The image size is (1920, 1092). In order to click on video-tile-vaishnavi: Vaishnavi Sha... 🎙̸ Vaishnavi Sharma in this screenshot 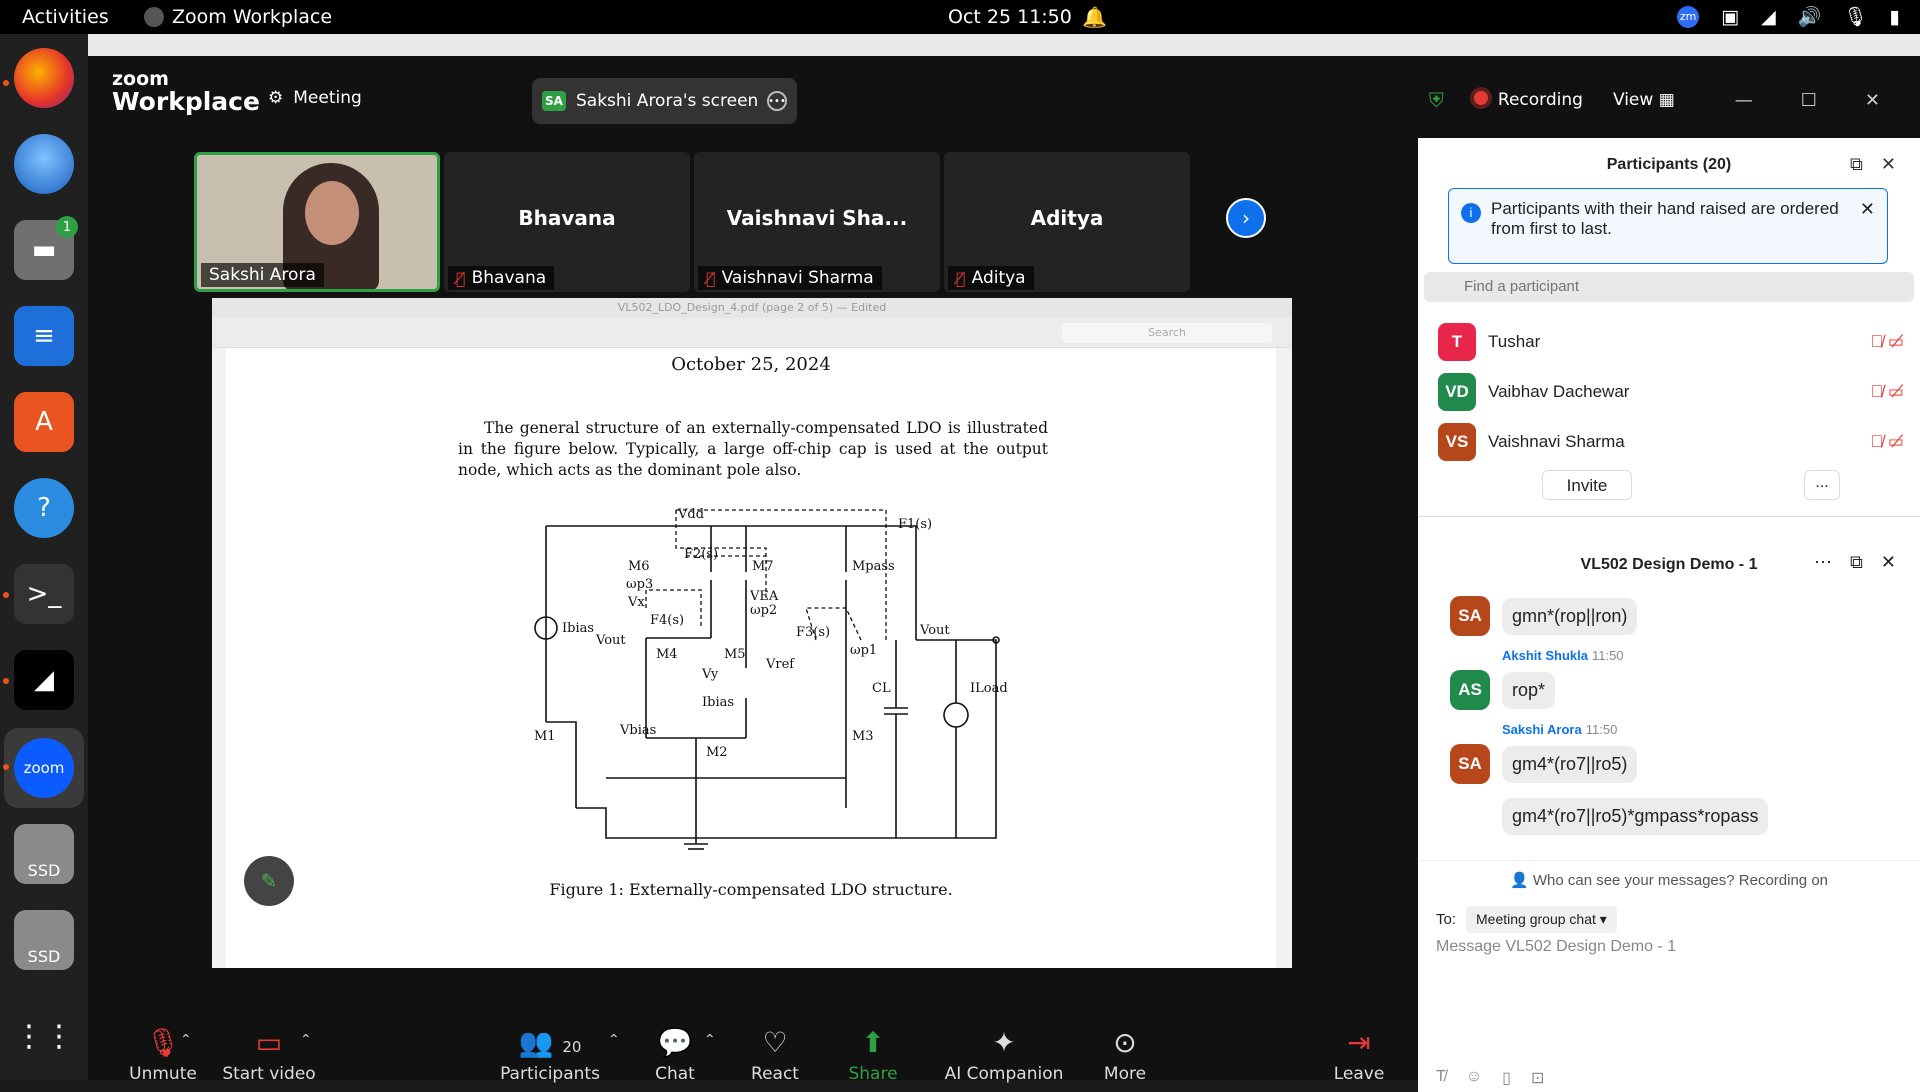, I will do `click(817, 222)`.